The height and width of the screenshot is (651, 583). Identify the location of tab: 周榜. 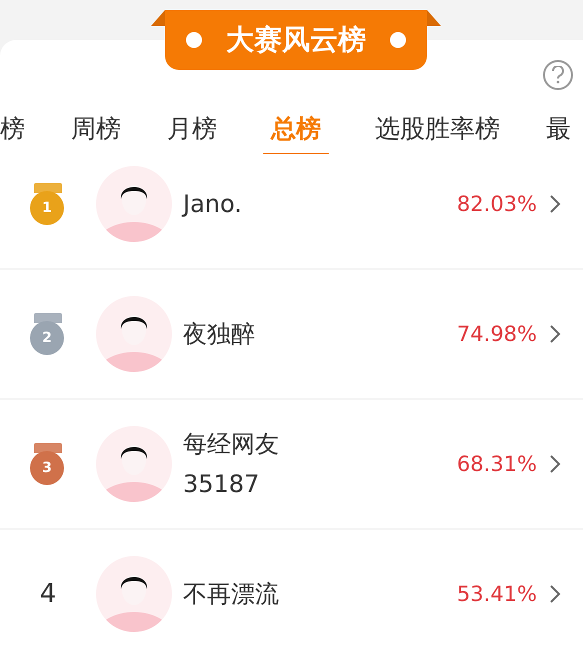
(96, 127).